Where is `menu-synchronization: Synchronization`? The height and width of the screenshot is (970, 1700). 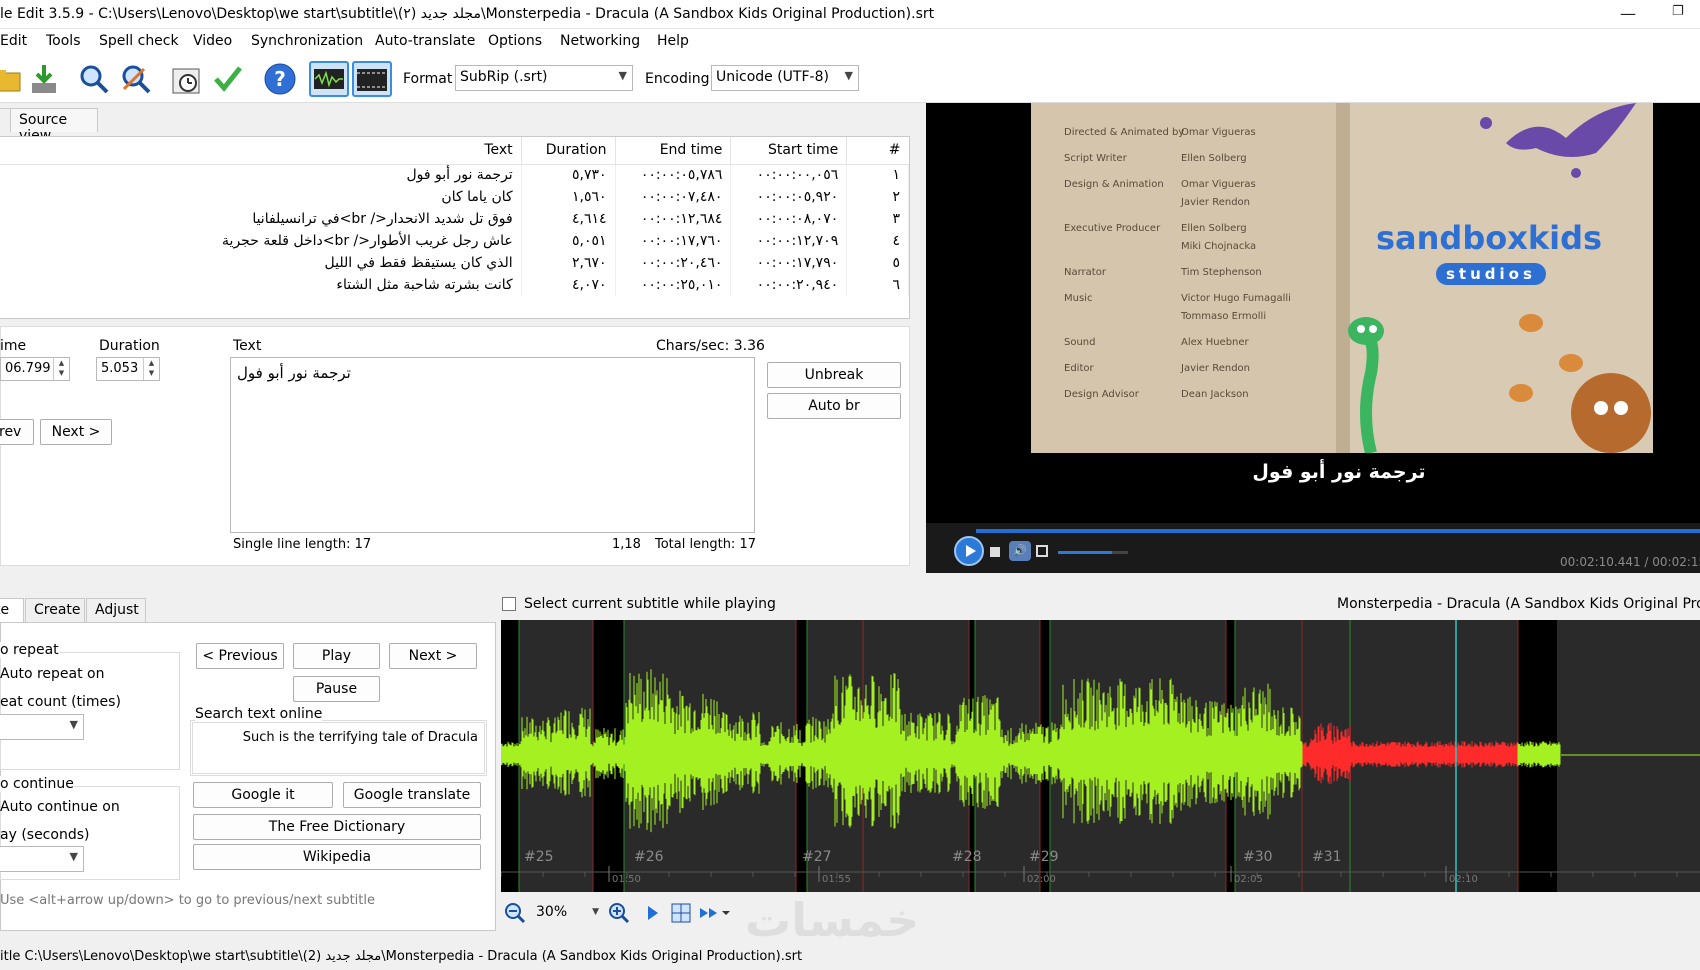 menu-synchronization: Synchronization is located at coordinates (307, 41).